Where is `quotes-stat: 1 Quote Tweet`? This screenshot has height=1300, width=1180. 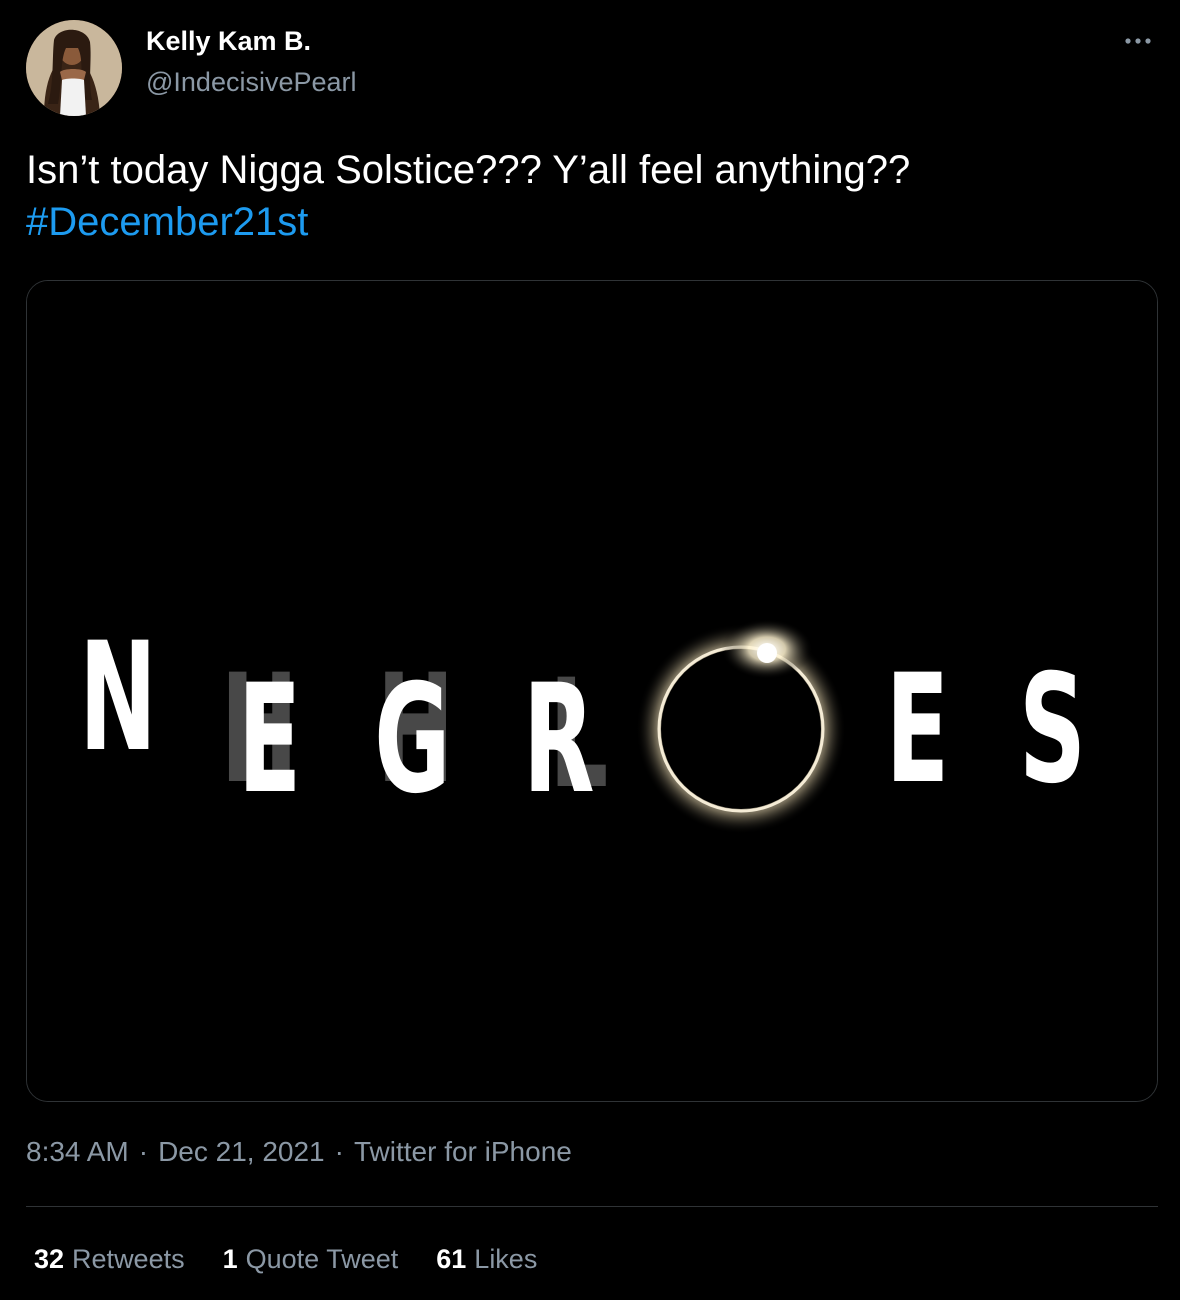 quotes-stat: 1 Quote Tweet is located at coordinates (311, 1259).